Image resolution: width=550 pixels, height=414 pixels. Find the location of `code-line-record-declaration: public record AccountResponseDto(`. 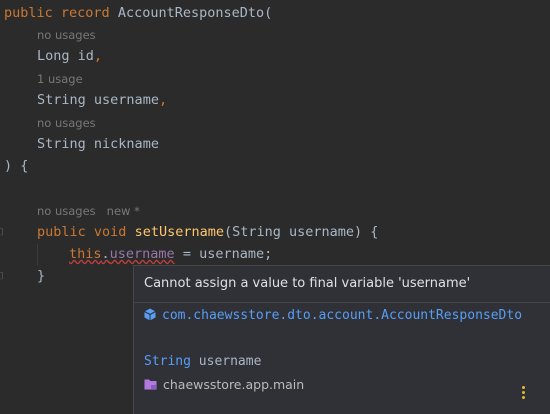

code-line-record-declaration: public record AccountResponseDto( is located at coordinates (138, 13).